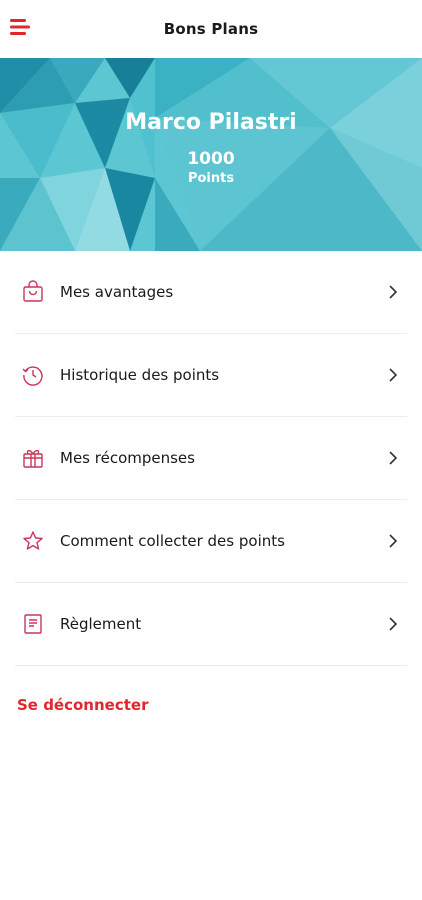  I want to click on menu-item-collecter-points: Comment collecter des points, so click(211, 541).